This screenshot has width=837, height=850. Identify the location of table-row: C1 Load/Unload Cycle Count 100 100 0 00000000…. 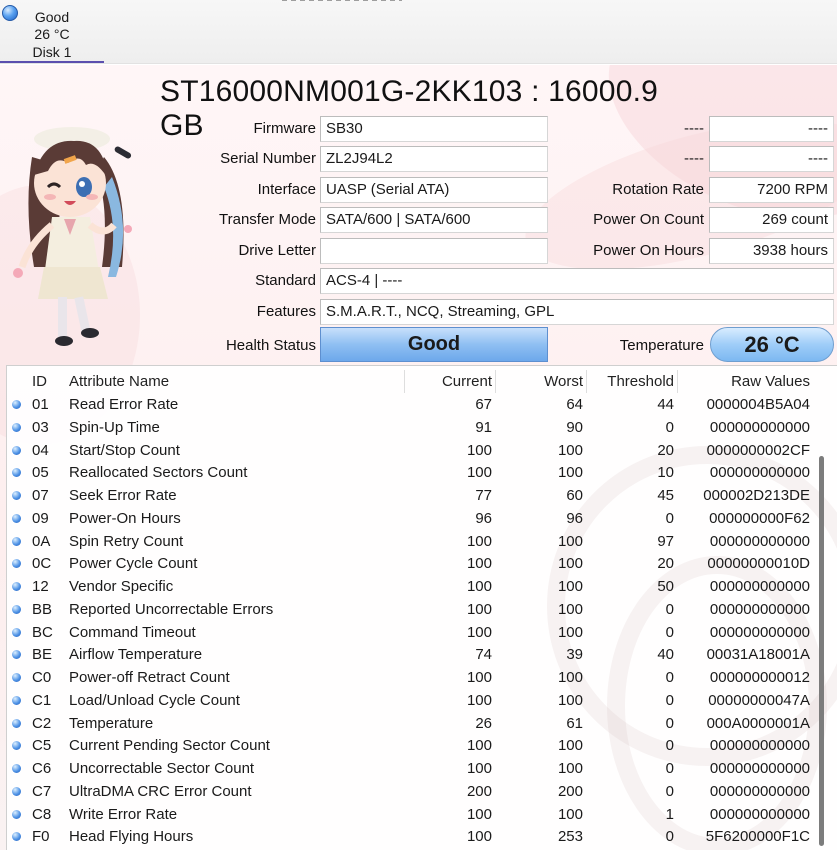
(422, 700).